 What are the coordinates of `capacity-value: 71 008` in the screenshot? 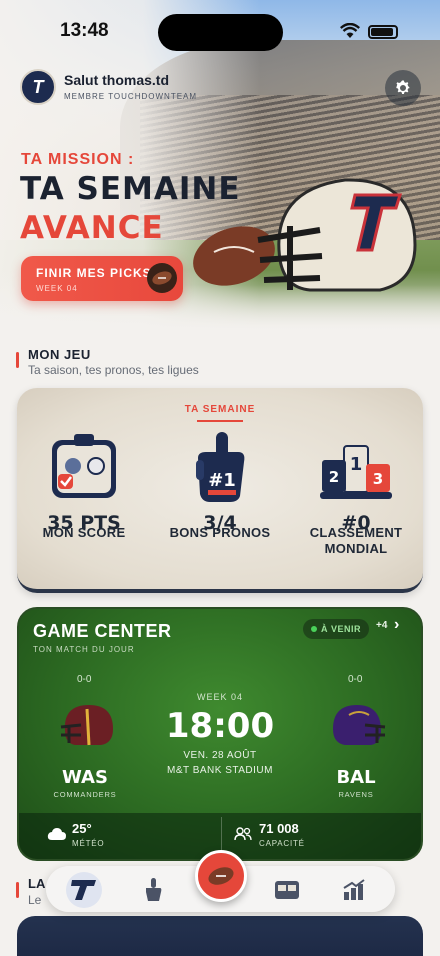 It's located at (279, 828).